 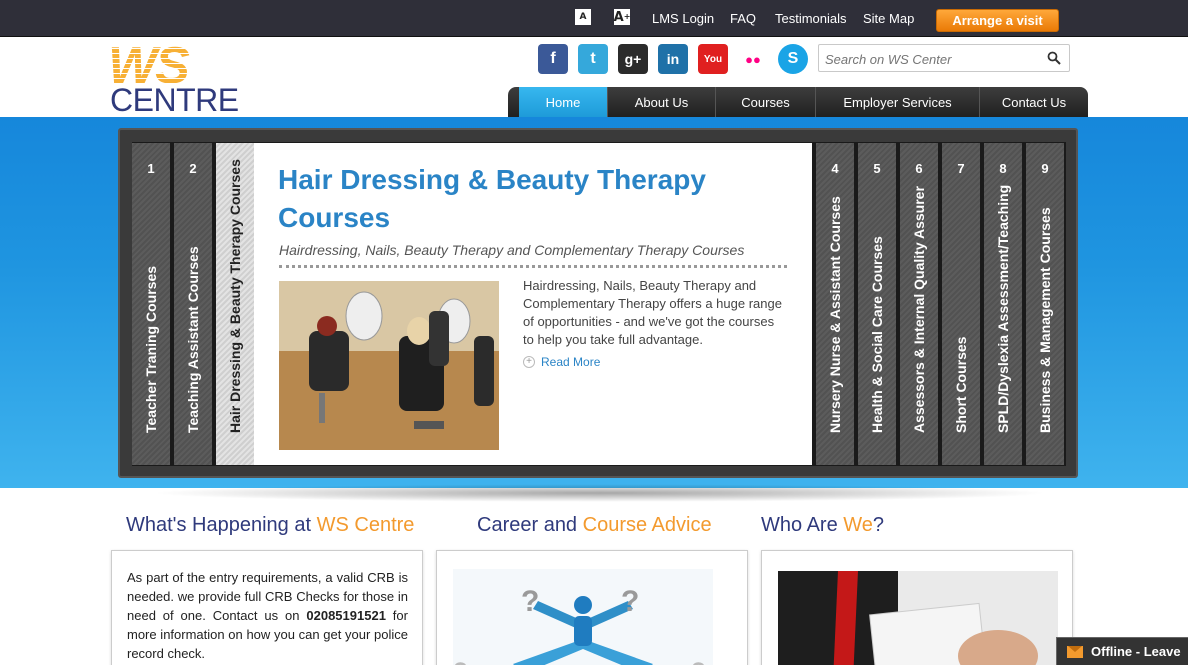 What do you see at coordinates (389, 365) in the screenshot?
I see `salon-photo` at bounding box center [389, 365].